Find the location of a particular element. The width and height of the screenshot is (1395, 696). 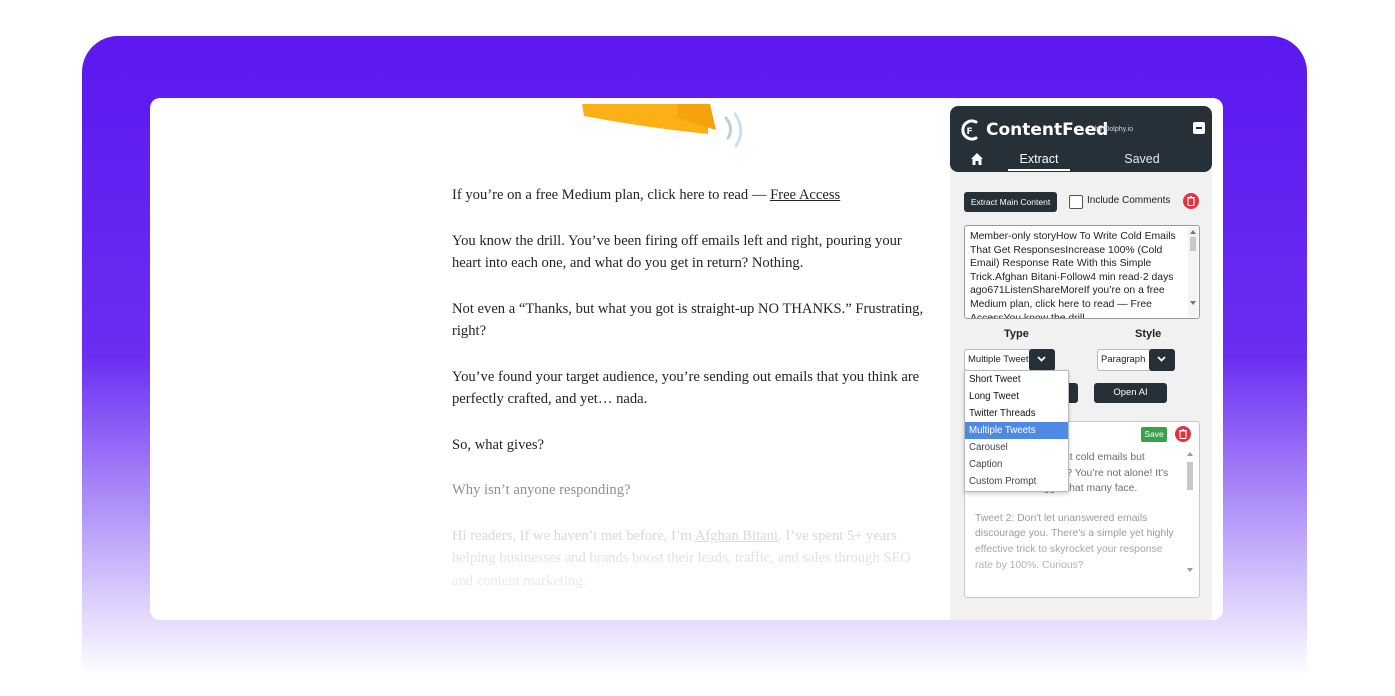

style-select-value: Paragraph is located at coordinates (1123, 359).